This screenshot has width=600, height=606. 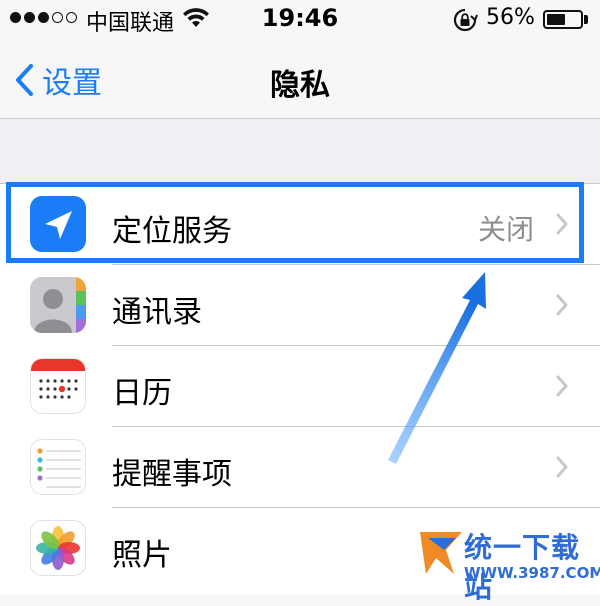 I want to click on highlight-box, so click(x=295, y=222).